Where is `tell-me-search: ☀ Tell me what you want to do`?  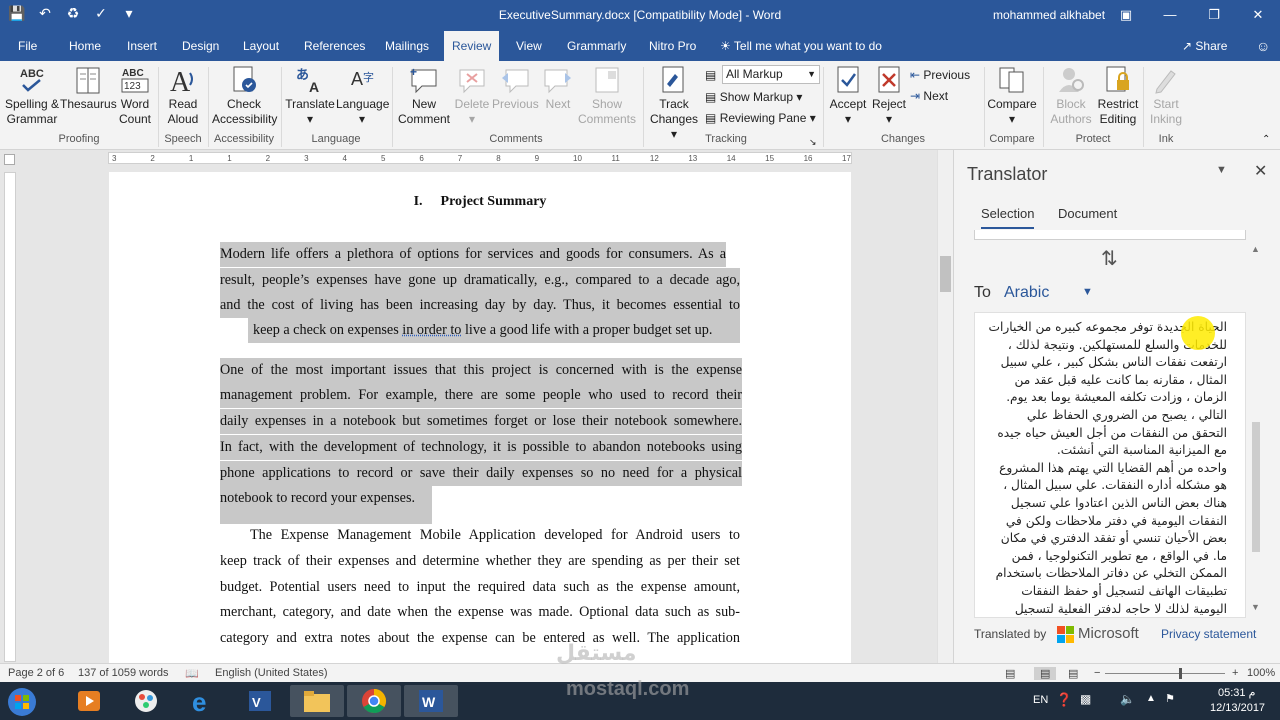 tell-me-search: ☀ Tell me what you want to do is located at coordinates (801, 46).